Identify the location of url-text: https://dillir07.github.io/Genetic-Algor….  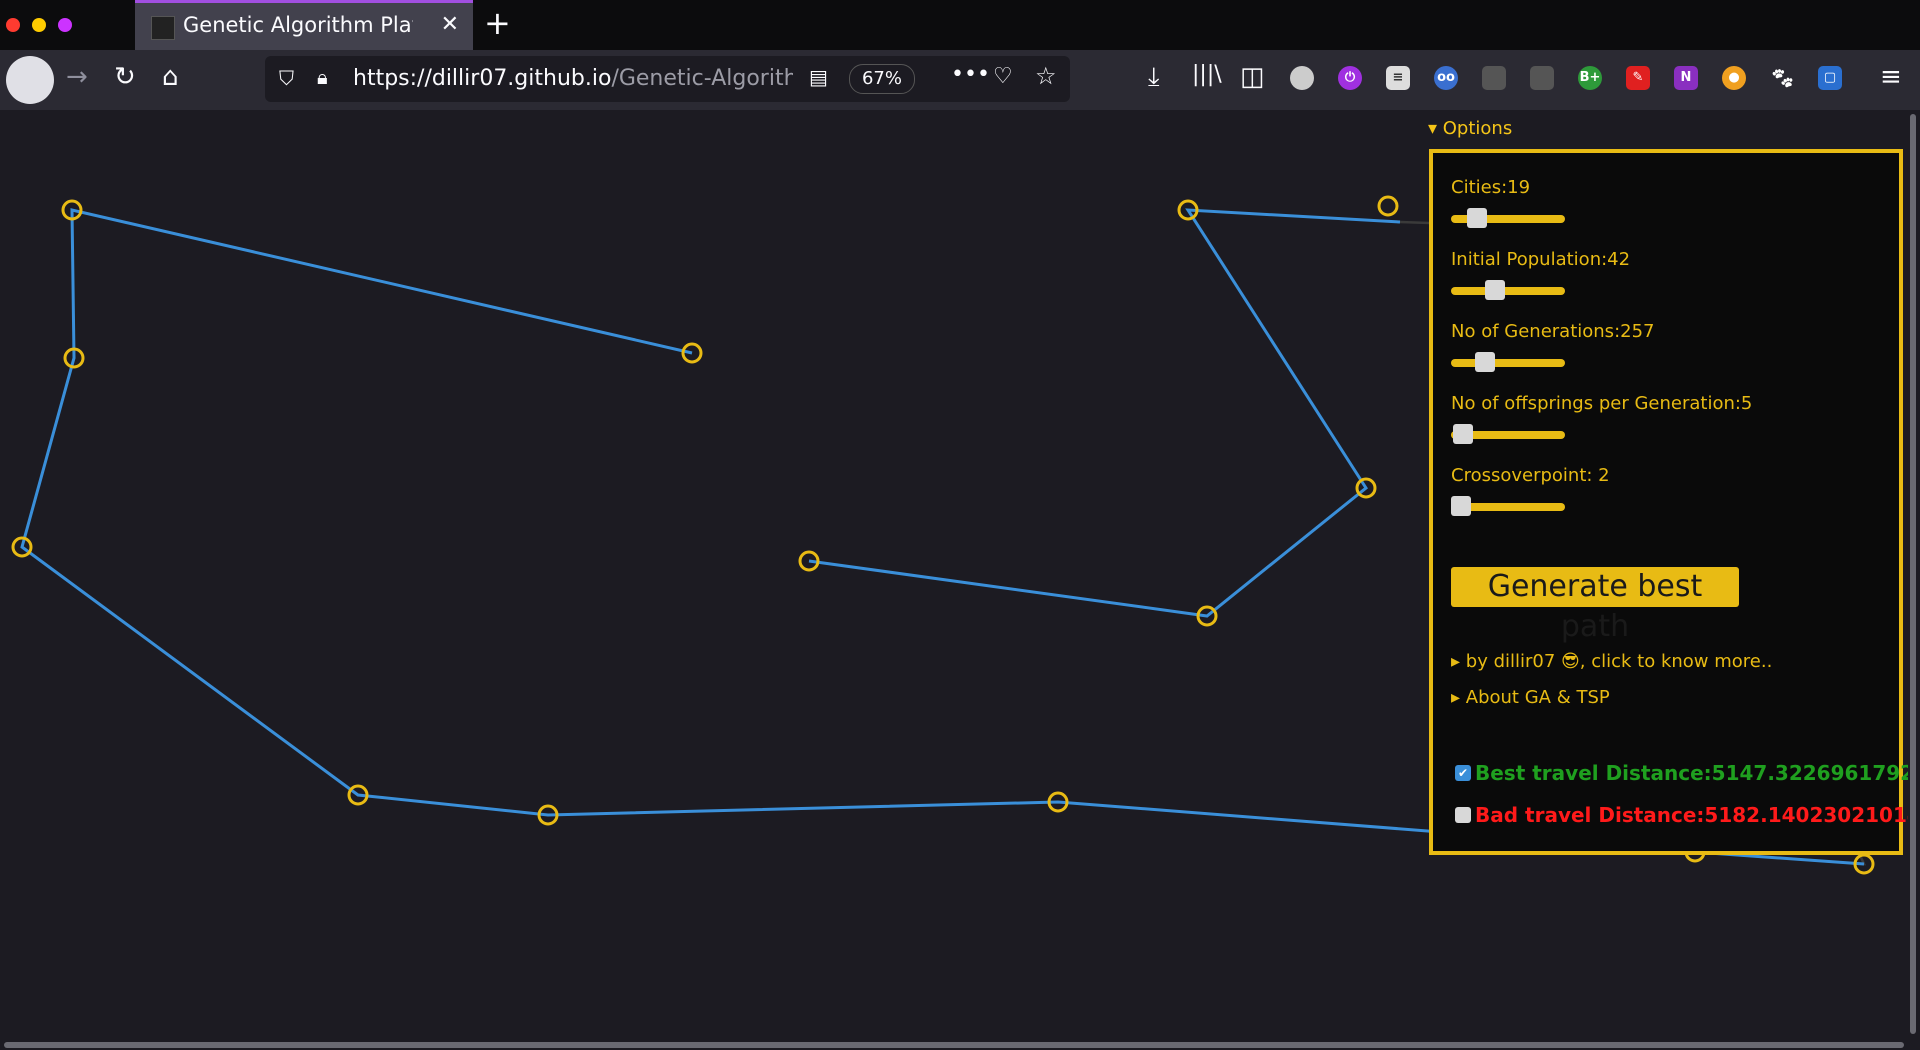
(573, 78).